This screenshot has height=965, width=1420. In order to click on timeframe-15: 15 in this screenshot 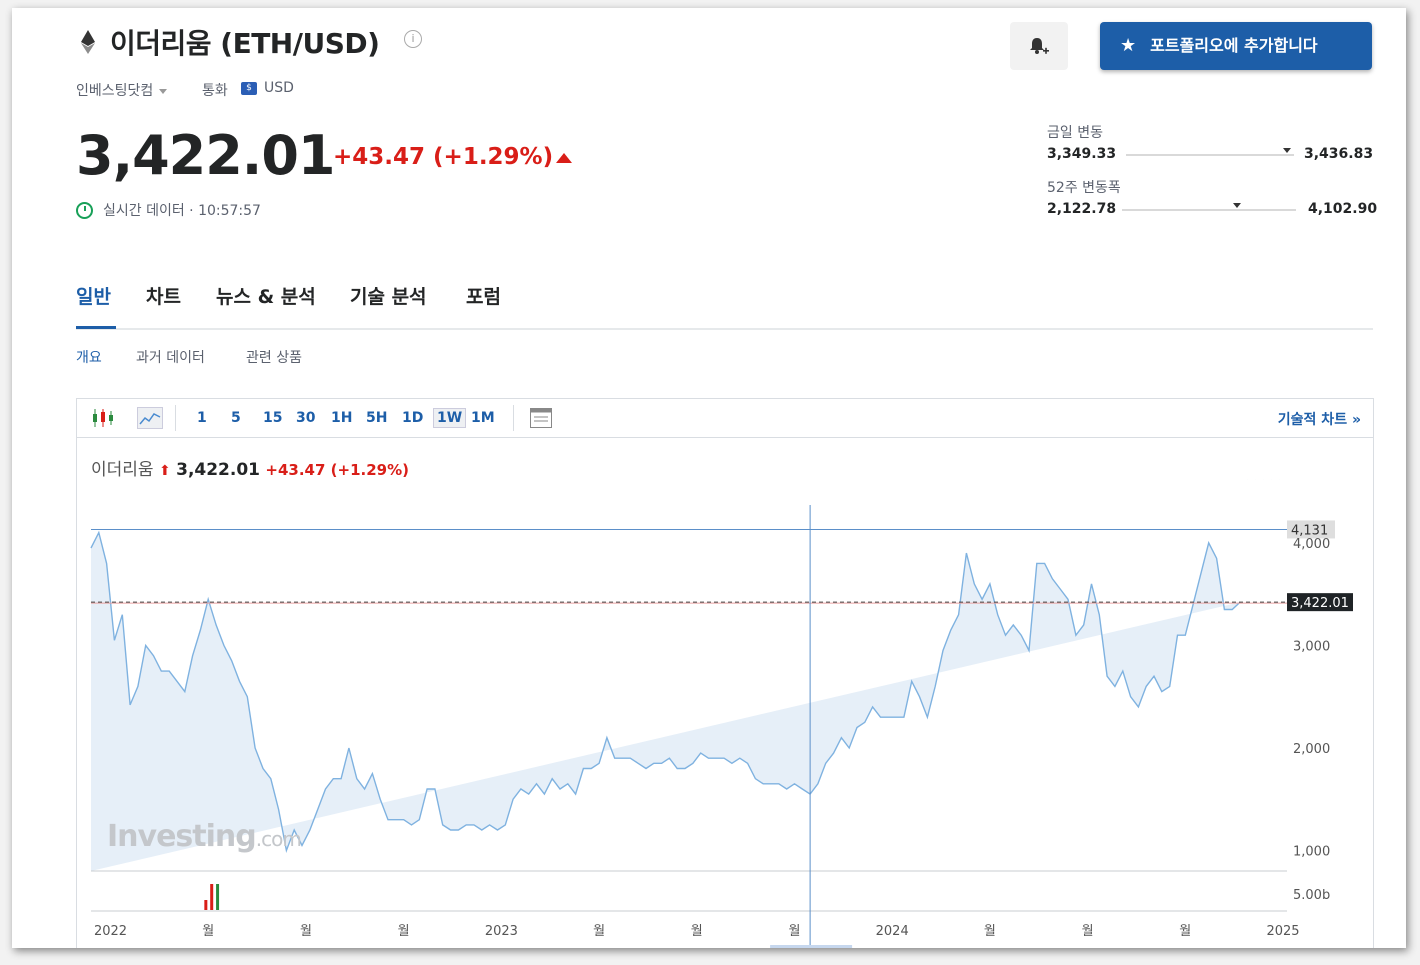, I will do `click(272, 418)`.